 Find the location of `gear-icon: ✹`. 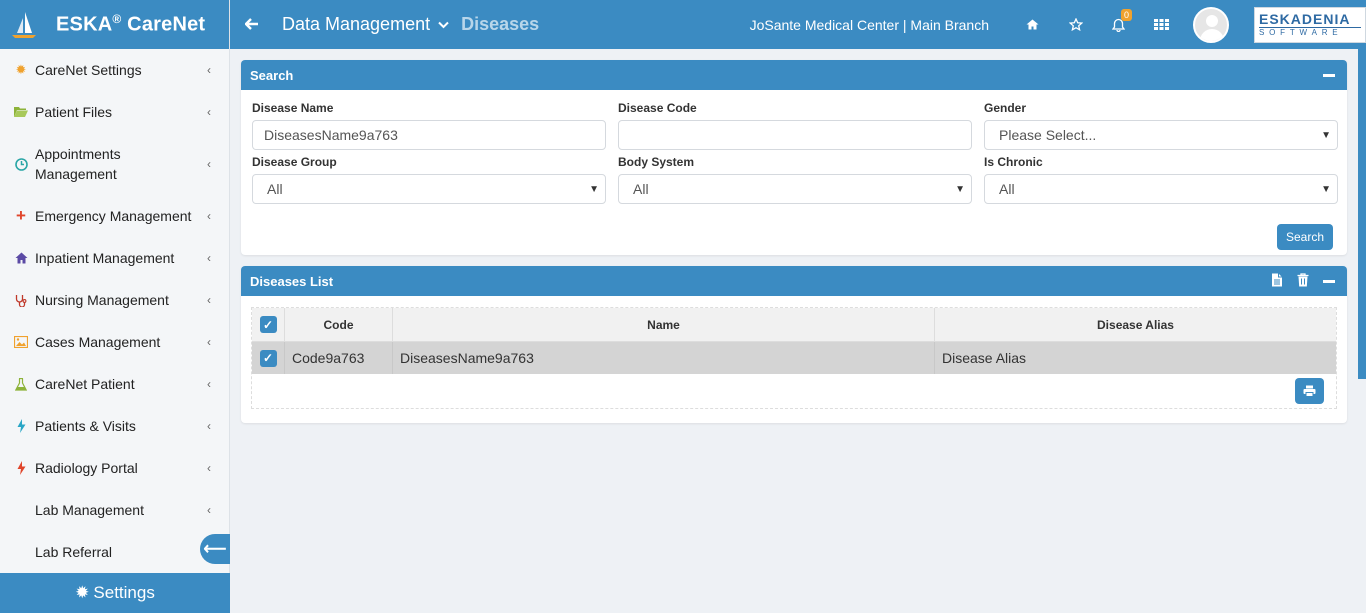

gear-icon: ✹ is located at coordinates (82, 592).